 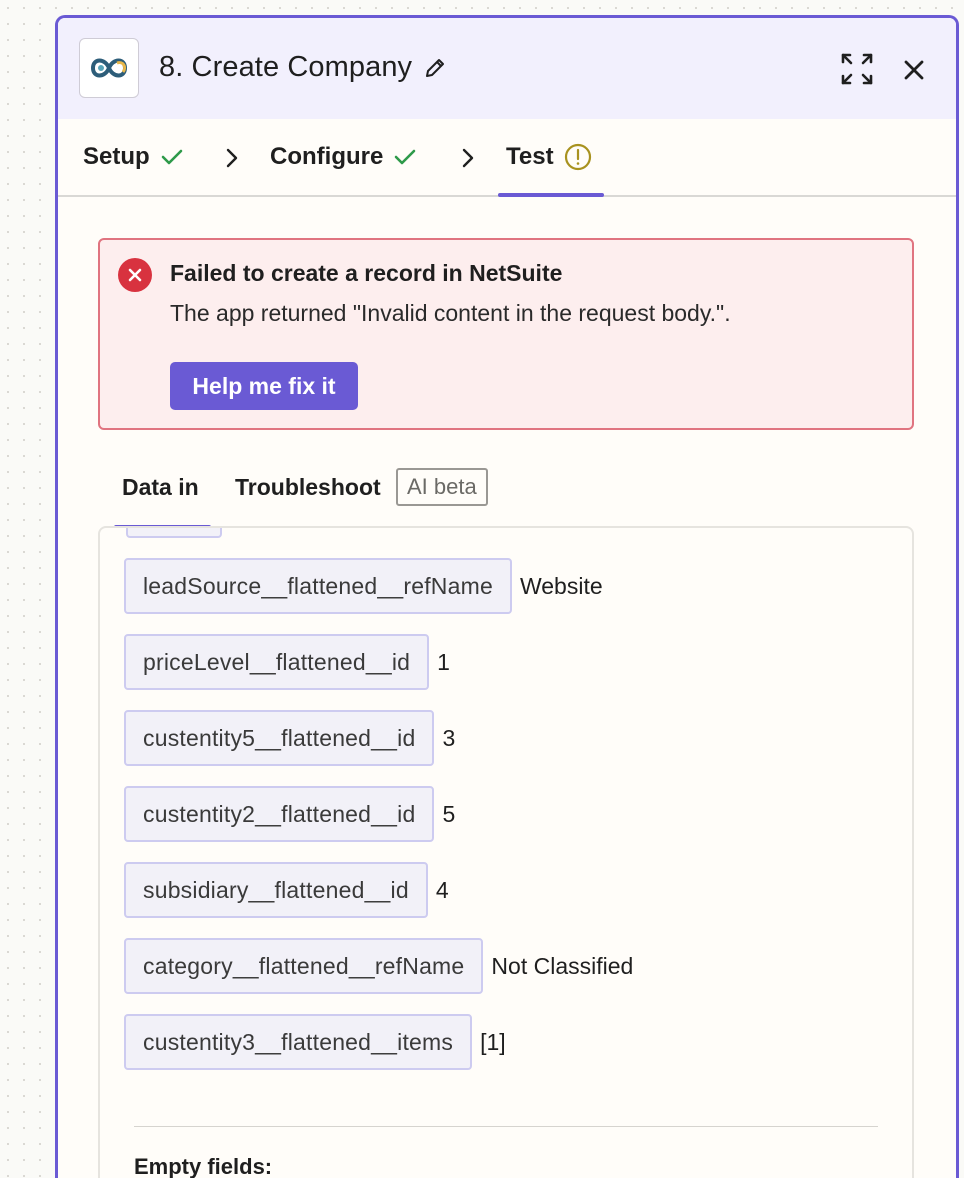 I want to click on field-row: priceLevel__flattened__id 1, so click(x=287, y=662).